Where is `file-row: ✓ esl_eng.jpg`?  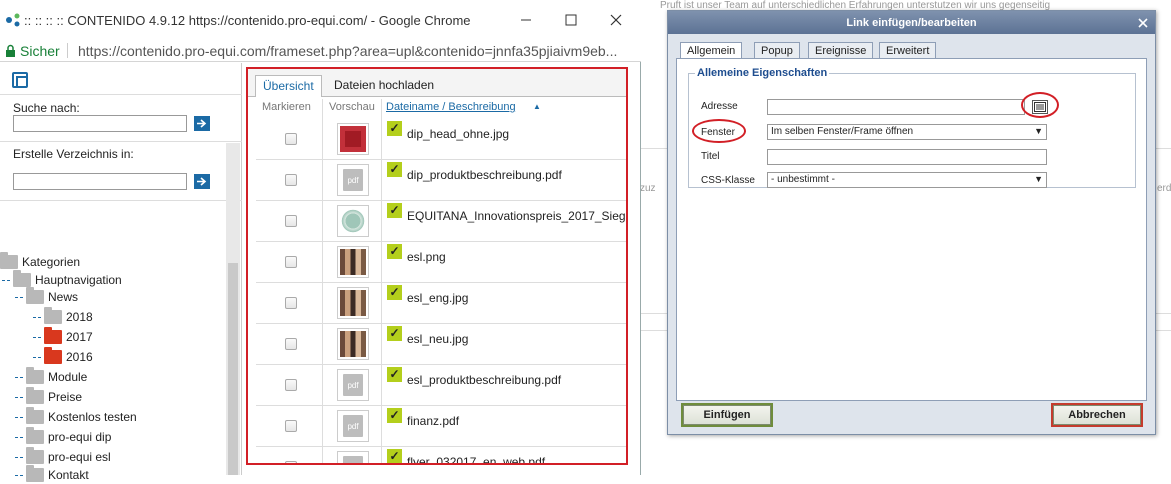
file-row: ✓ esl_eng.jpg is located at coordinates (441, 303).